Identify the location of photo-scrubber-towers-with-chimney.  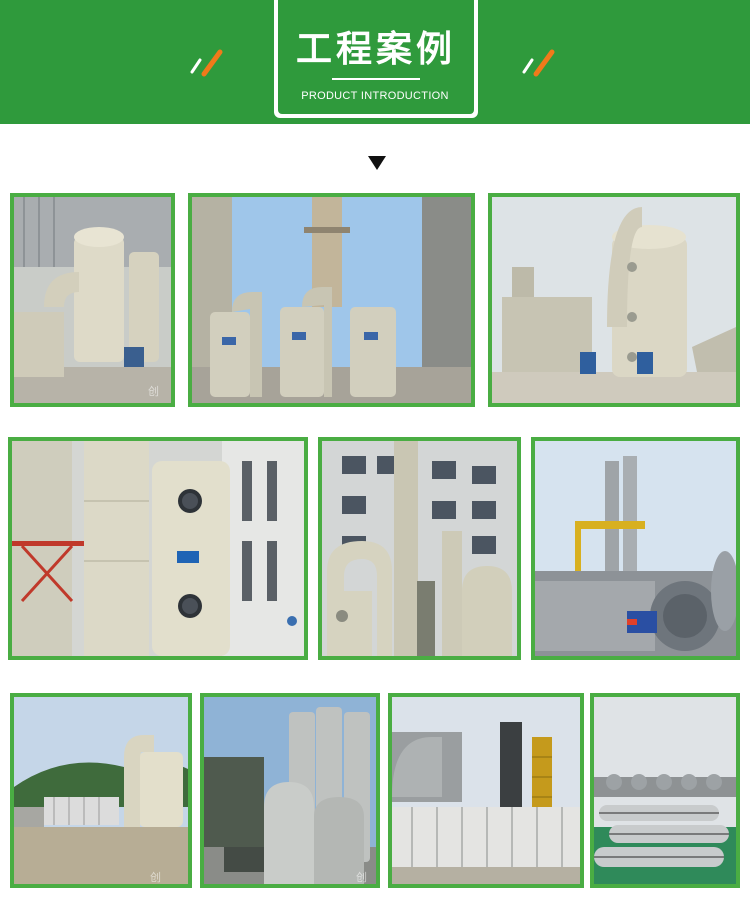
(331, 300).